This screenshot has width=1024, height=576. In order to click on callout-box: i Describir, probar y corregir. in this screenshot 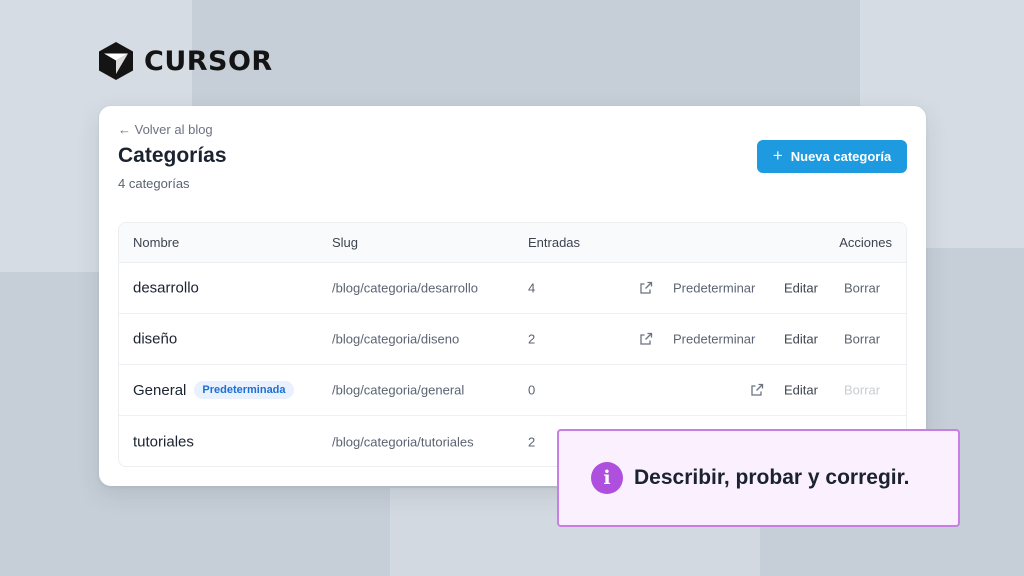, I will do `click(758, 478)`.